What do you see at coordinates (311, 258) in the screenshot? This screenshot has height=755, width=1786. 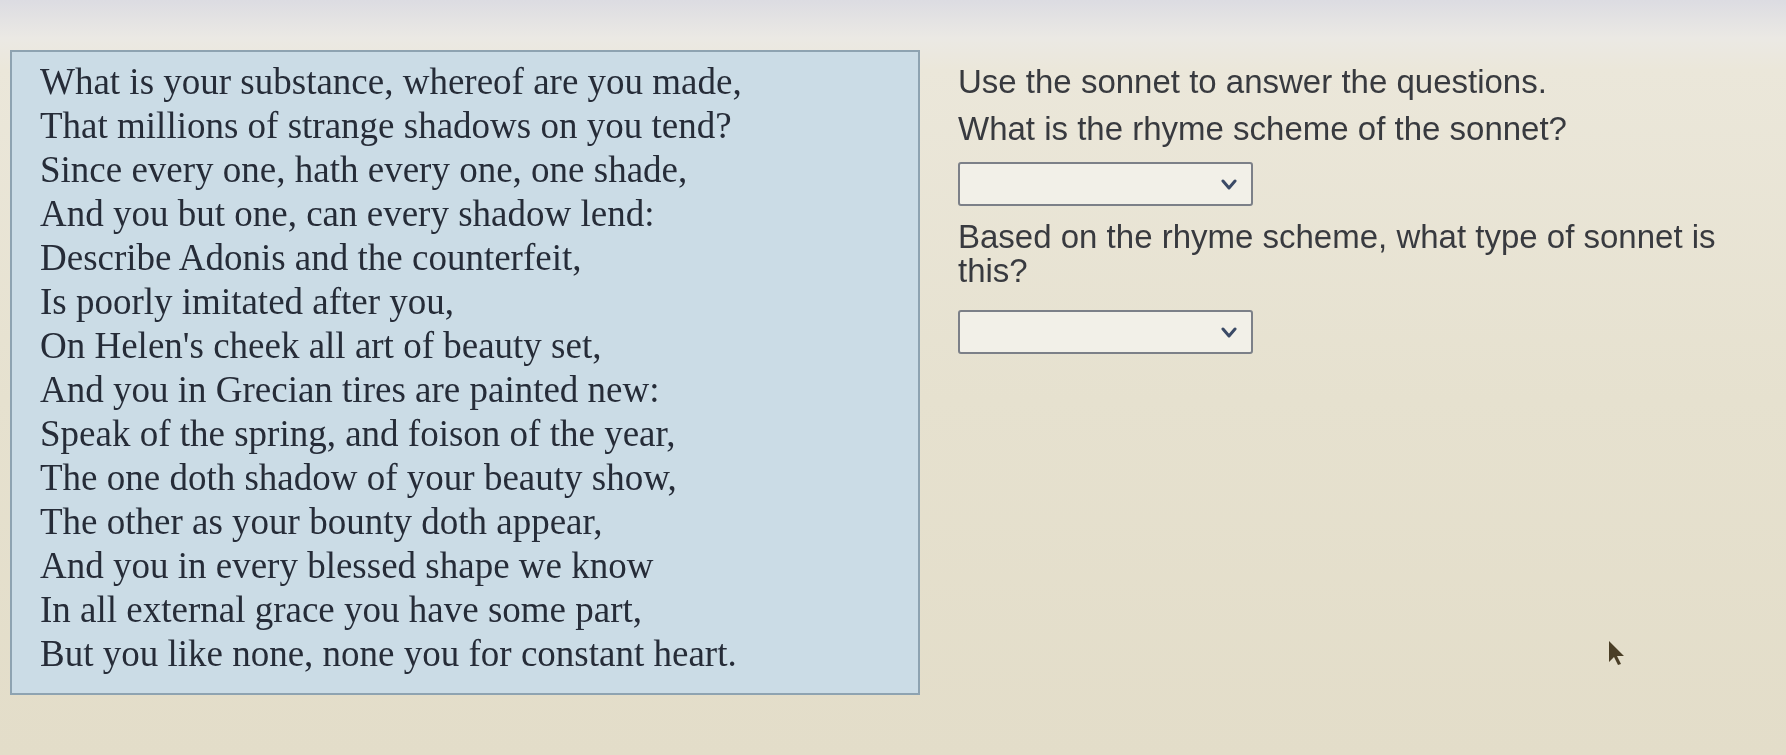 I see `poem-line: Describe Adonis and the counterfeit,` at bounding box center [311, 258].